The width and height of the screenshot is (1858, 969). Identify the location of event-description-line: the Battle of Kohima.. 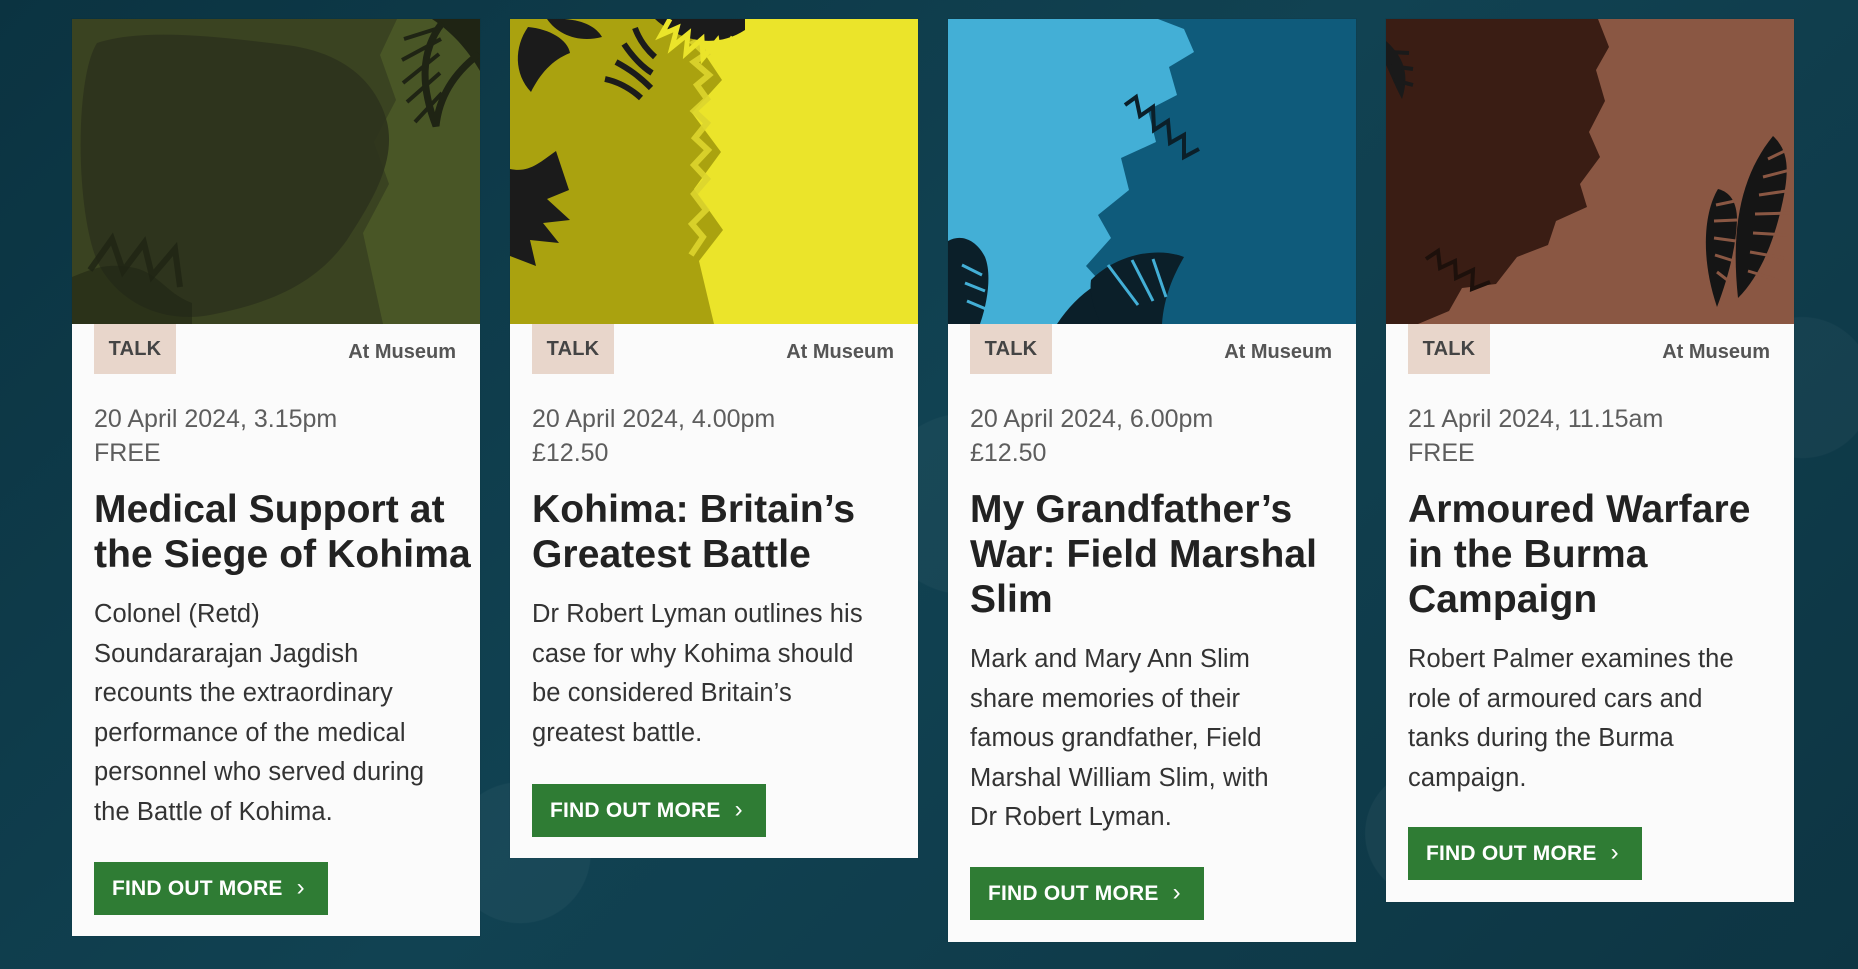
(213, 811).